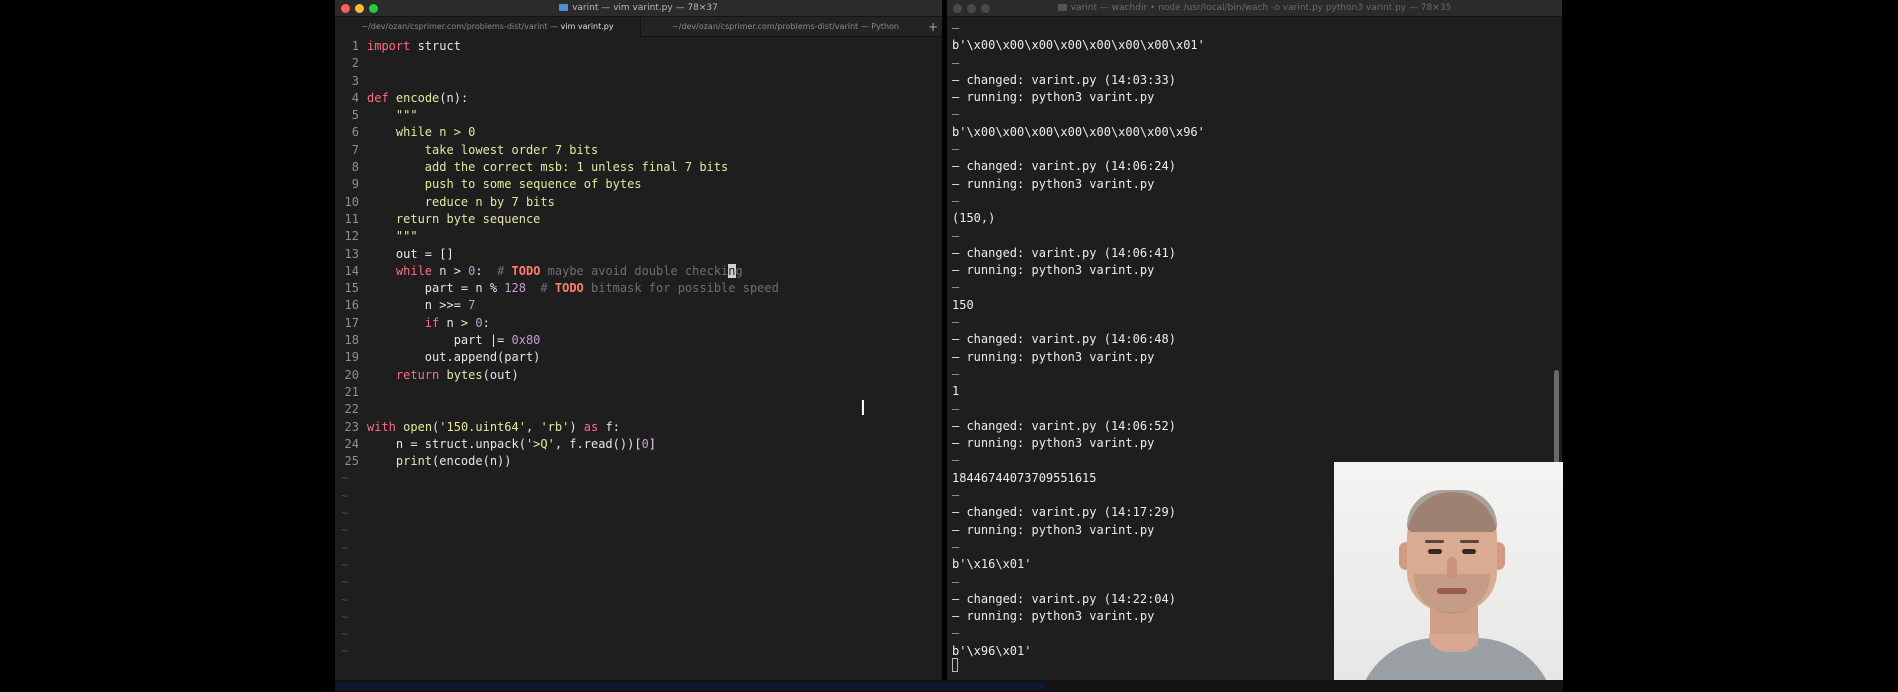  Describe the element at coordinates (638, 202) in the screenshot. I see `code-line: 10 reduce n by 7 bits` at that location.